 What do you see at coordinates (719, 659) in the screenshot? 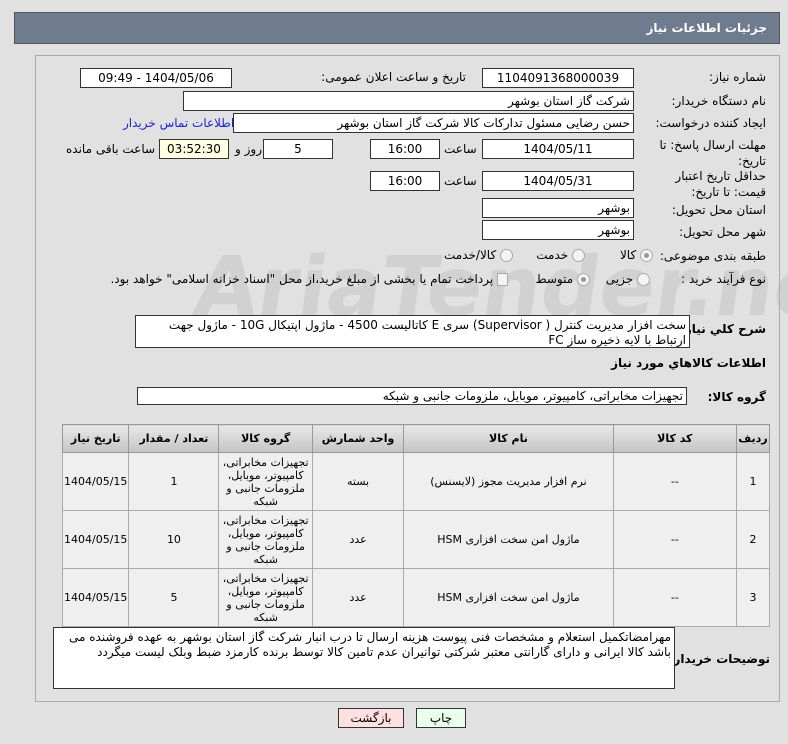
I see `notes-label: توضیحات خریدار:` at bounding box center [719, 659].